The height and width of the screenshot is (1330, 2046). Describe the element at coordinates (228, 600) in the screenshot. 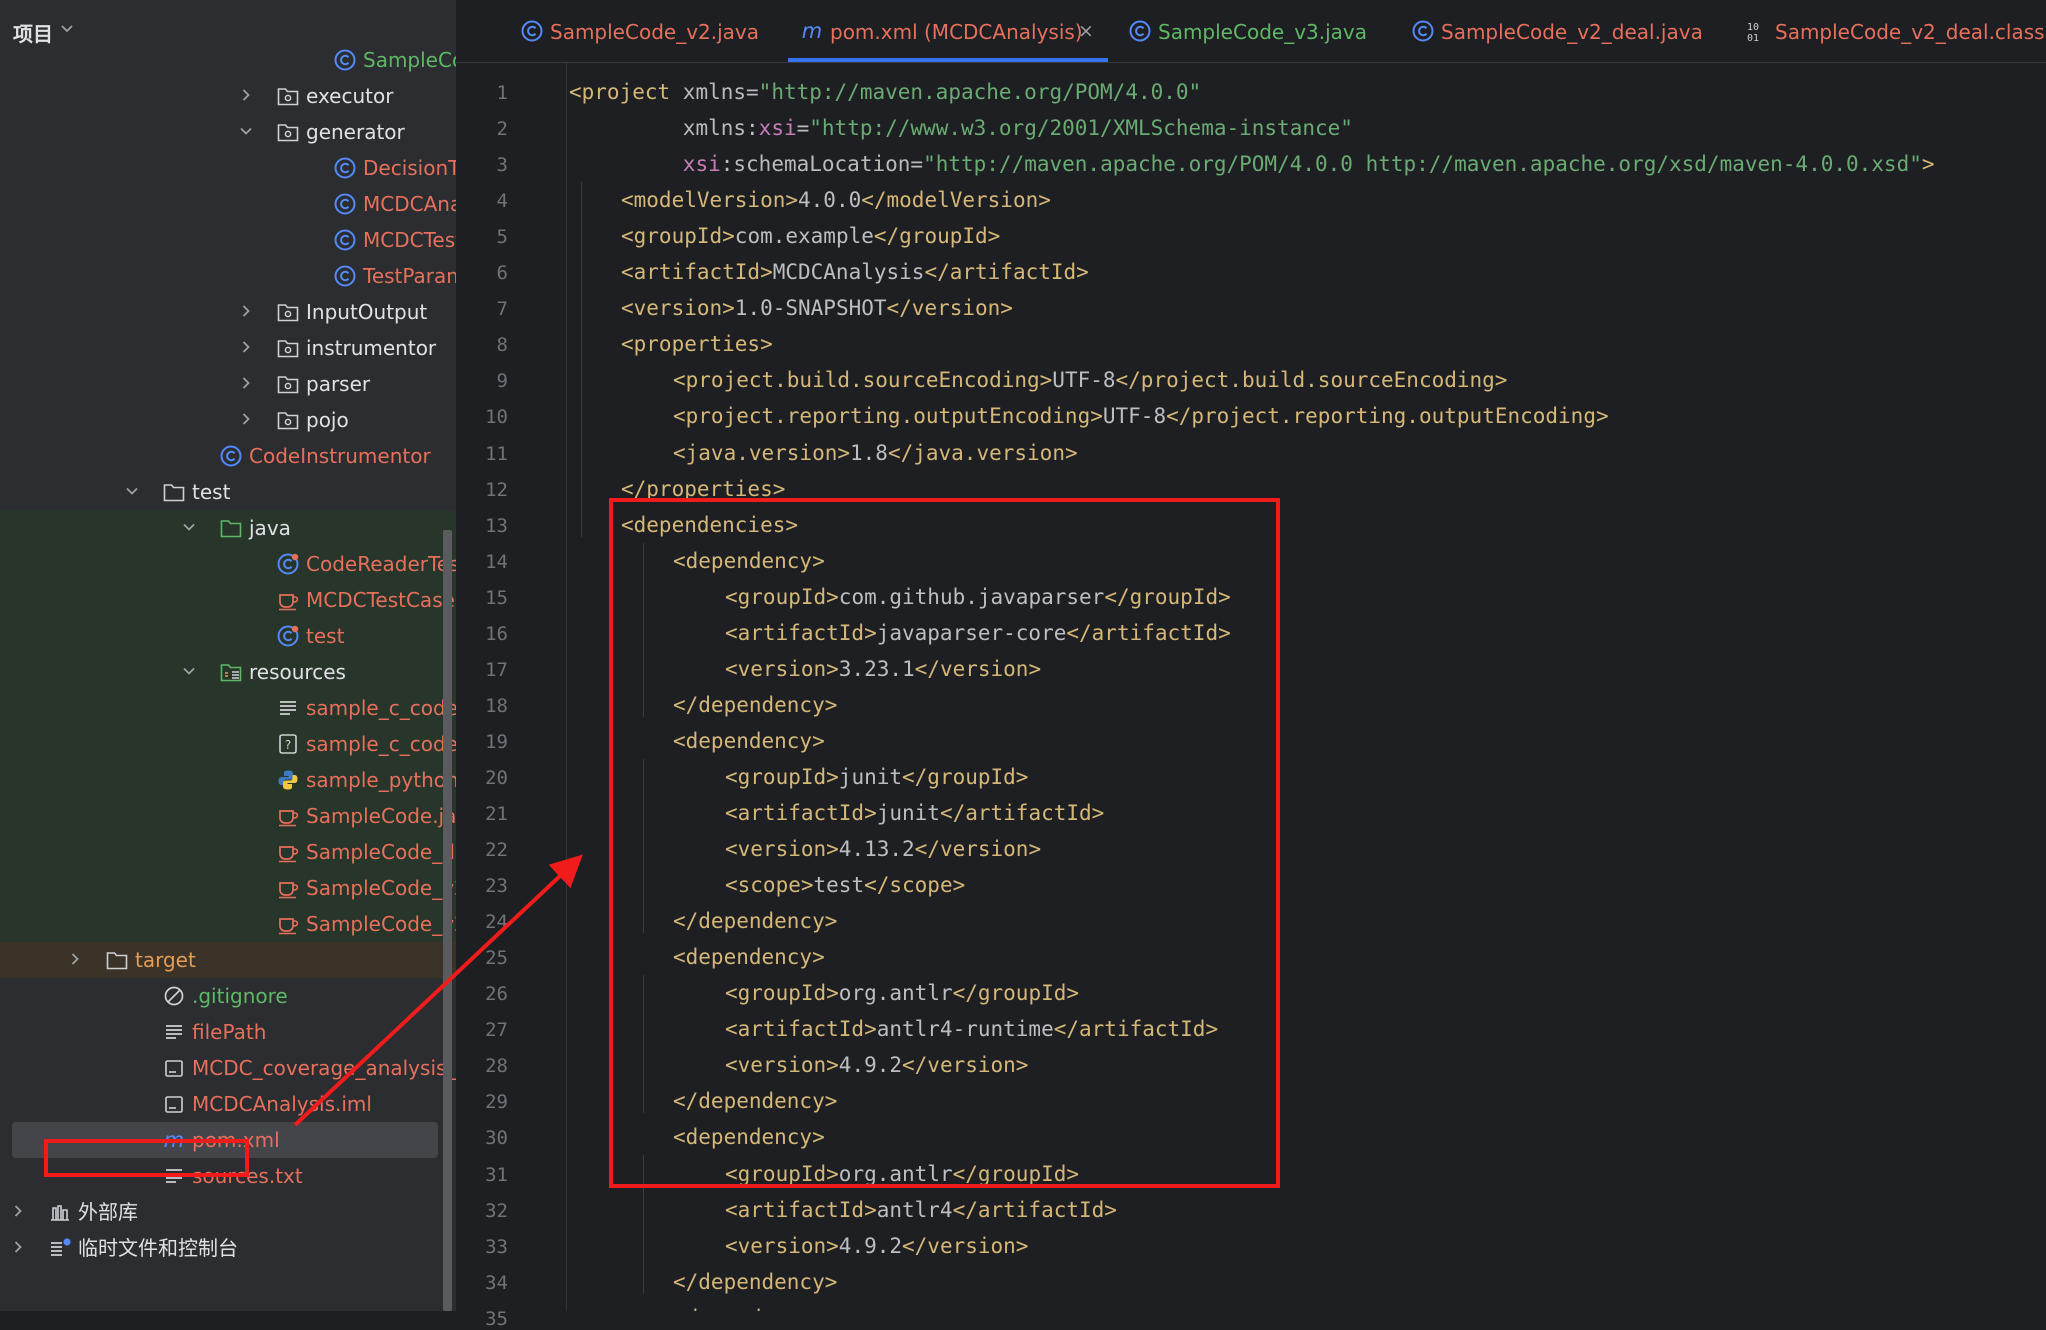

I see `tree-item-mcdctestcasegeneratortest: MCDCTestCaseGeneratorTest` at that location.